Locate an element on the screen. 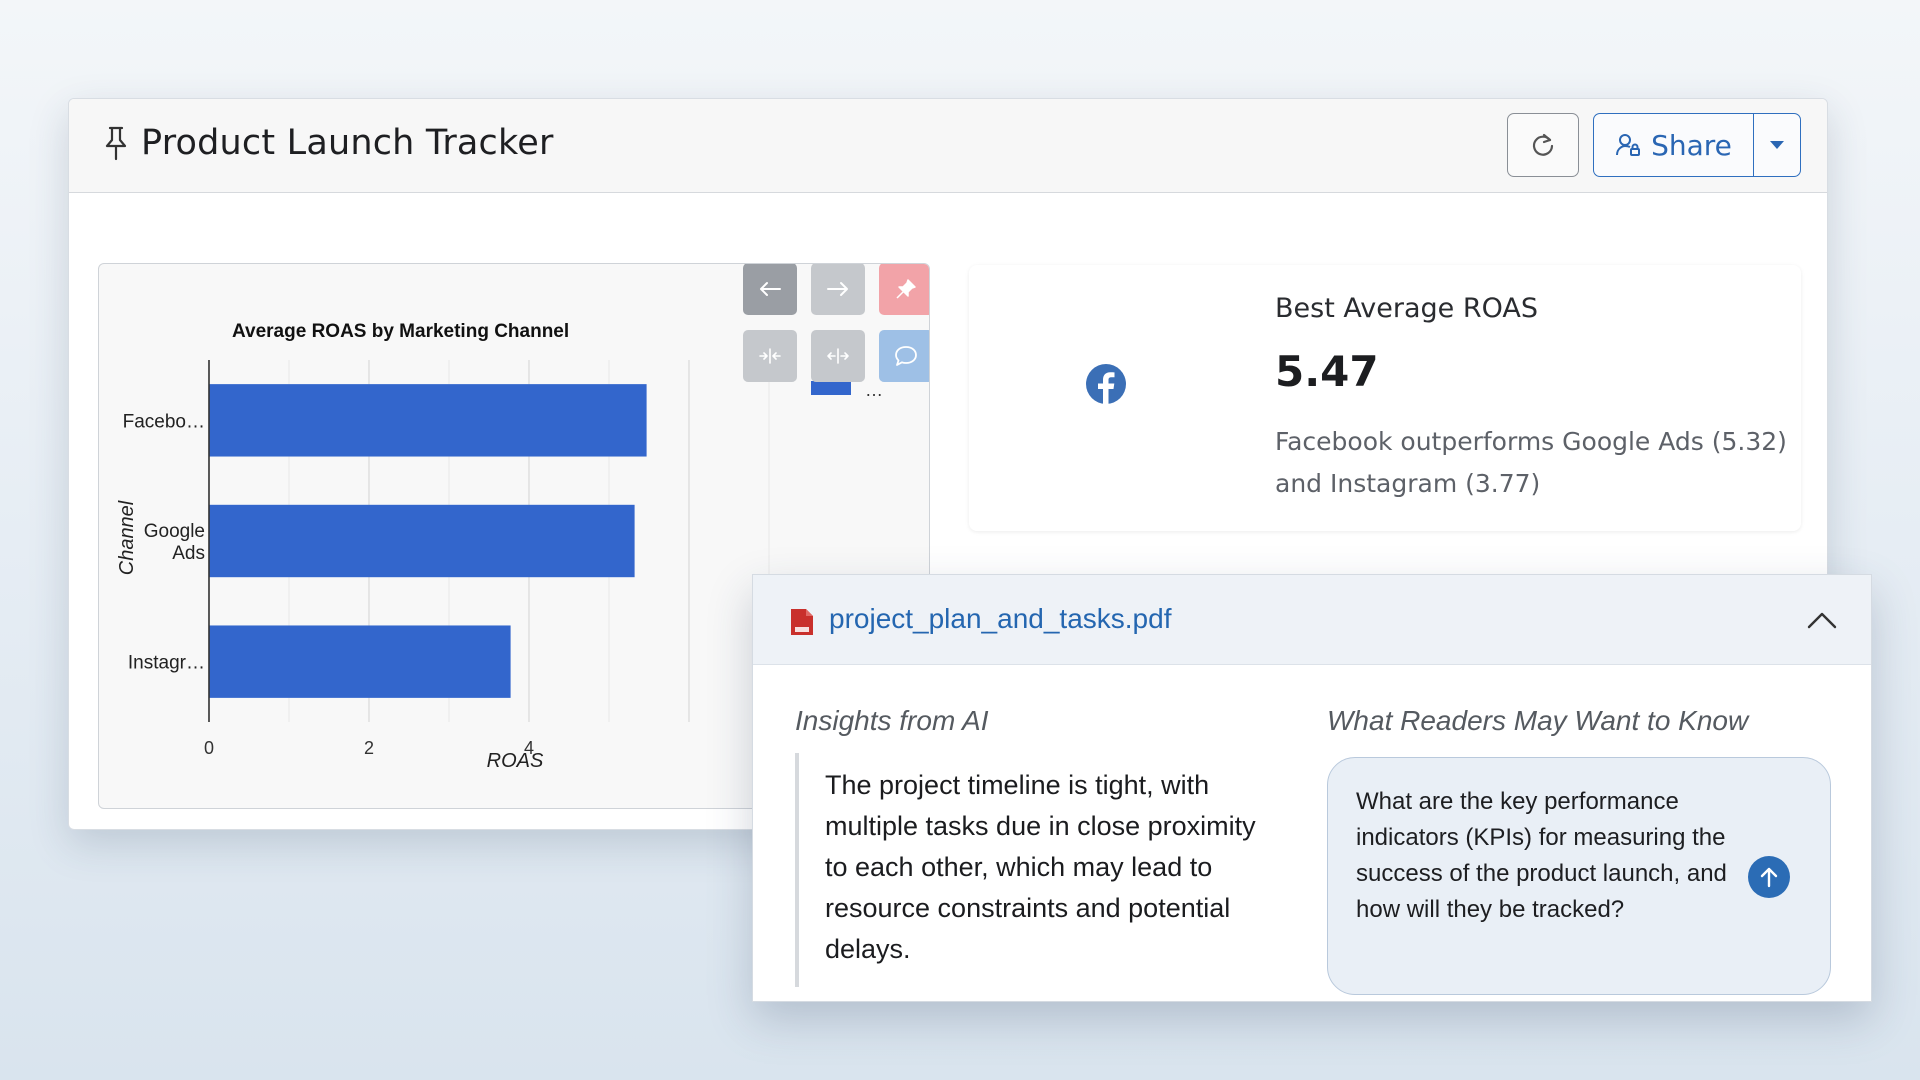 Image resolution: width=1920 pixels, height=1080 pixels. expand-horizontal-icon is located at coordinates (838, 356).